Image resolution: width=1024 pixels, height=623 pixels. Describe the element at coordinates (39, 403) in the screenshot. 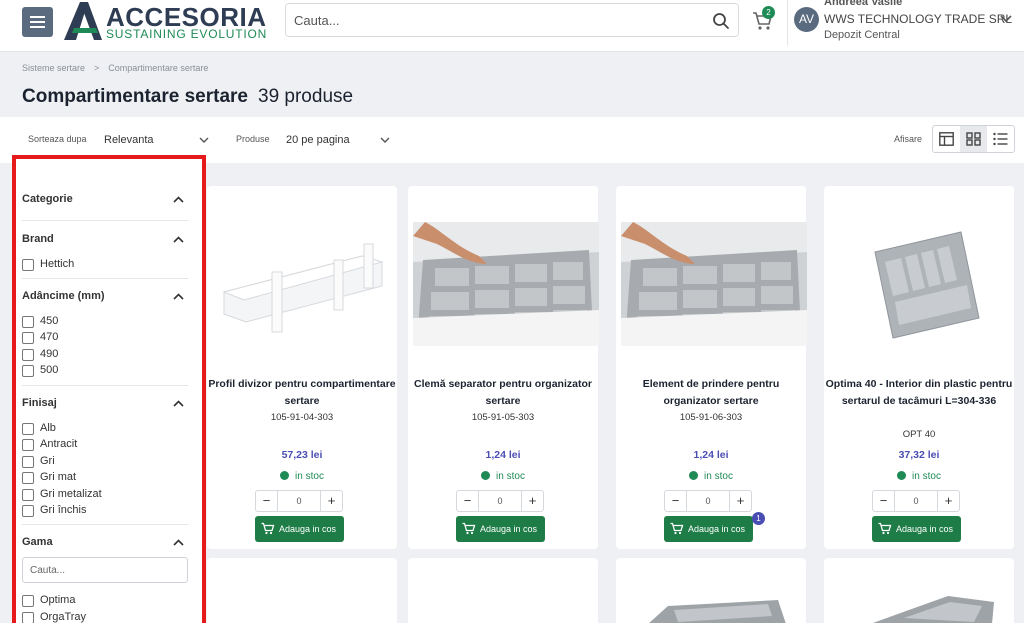

I see `filter-finish-title: Finisaj` at that location.